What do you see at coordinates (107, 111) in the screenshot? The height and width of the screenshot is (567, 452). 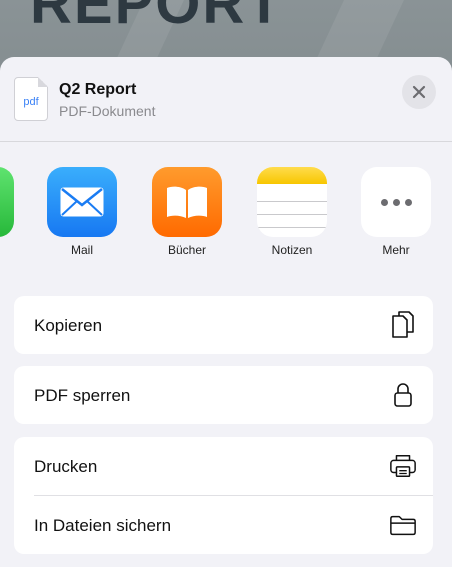 I see `file-subtitle: PDF-Dokument` at bounding box center [107, 111].